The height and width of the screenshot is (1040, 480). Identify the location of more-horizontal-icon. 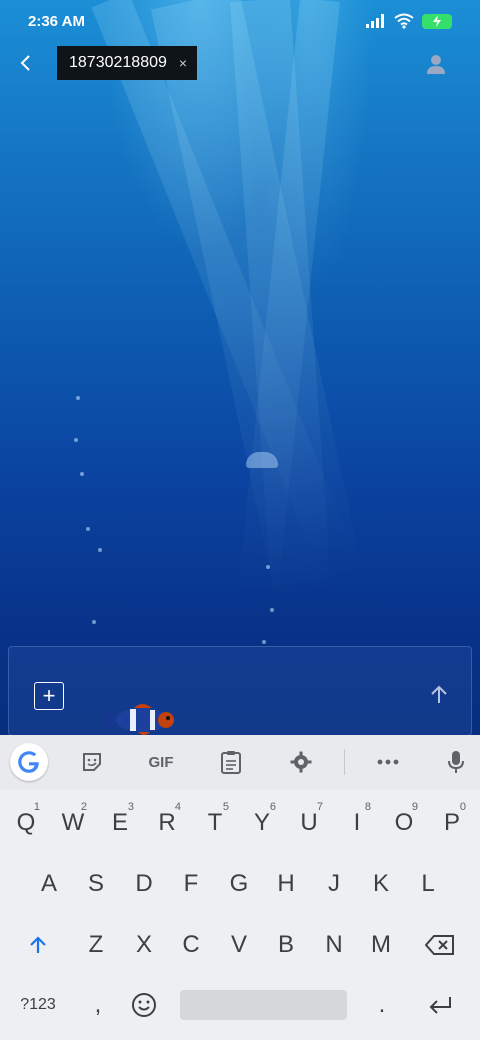
(388, 762).